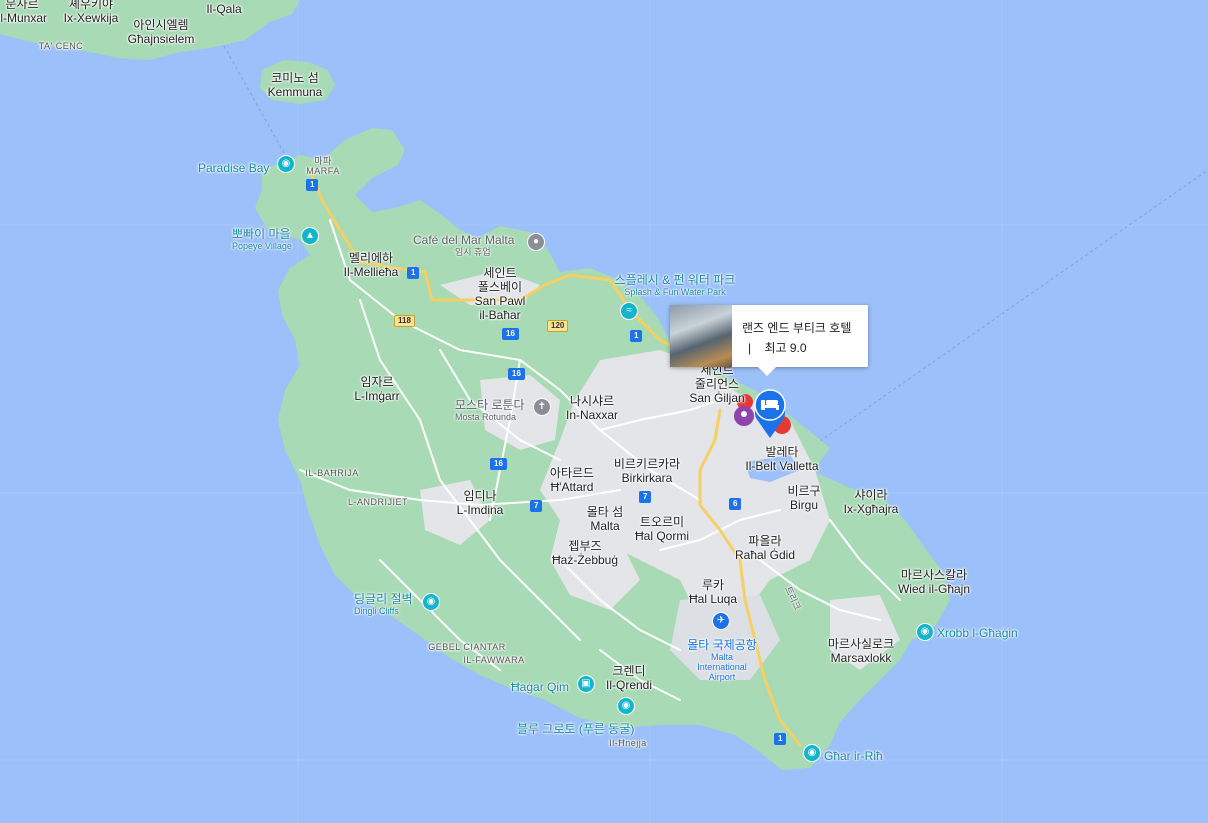 Image resolution: width=1208 pixels, height=823 pixels. I want to click on poi-malta-airport: 몰타 국제공항 Malta International Airport, so click(722, 661).